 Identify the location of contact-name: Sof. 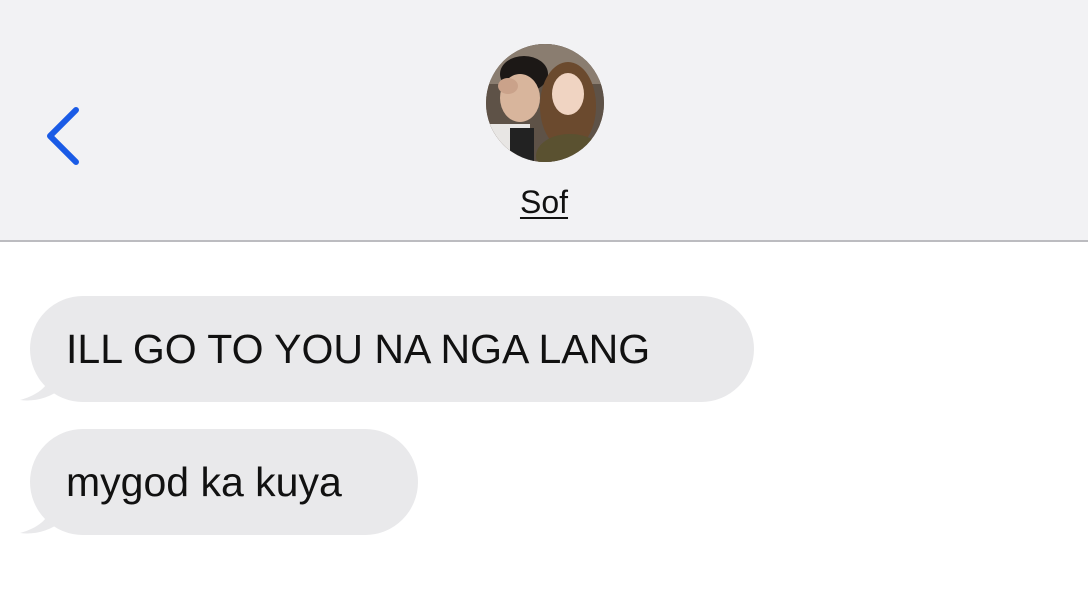
(544, 202).